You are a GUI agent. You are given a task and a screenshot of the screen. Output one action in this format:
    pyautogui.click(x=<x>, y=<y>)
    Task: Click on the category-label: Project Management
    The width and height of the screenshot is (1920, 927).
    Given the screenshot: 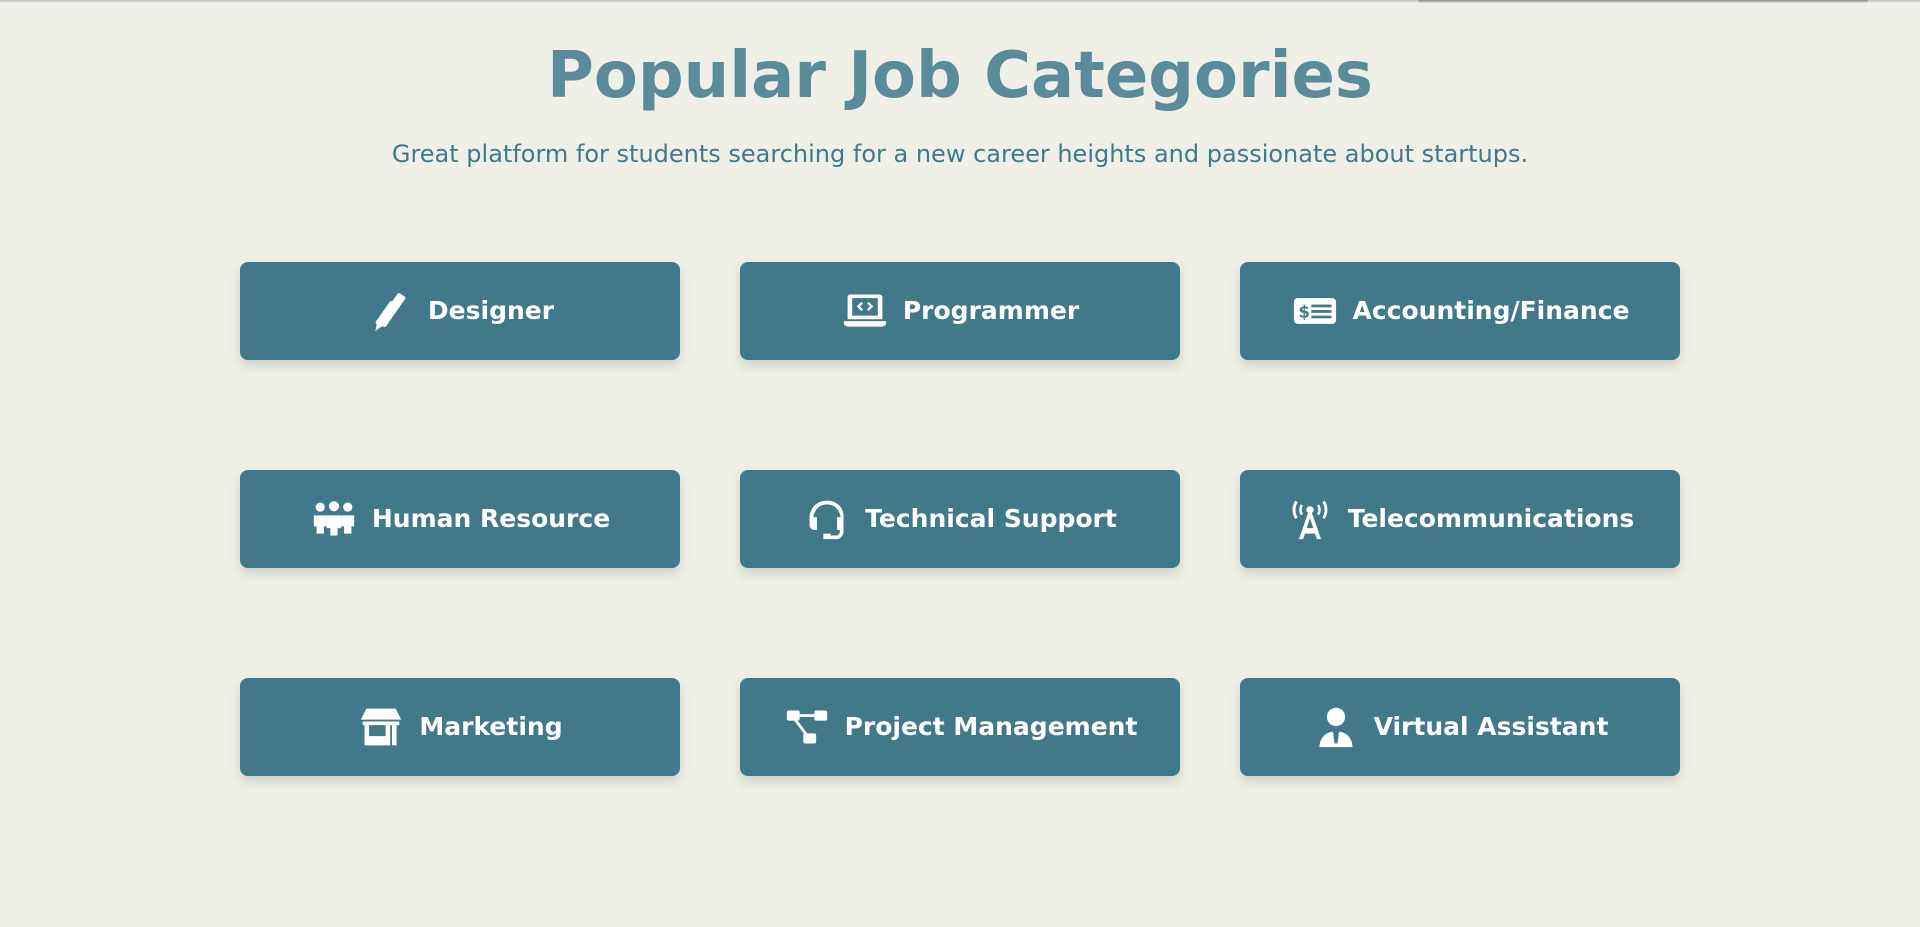 What is the action you would take?
    pyautogui.click(x=991, y=726)
    